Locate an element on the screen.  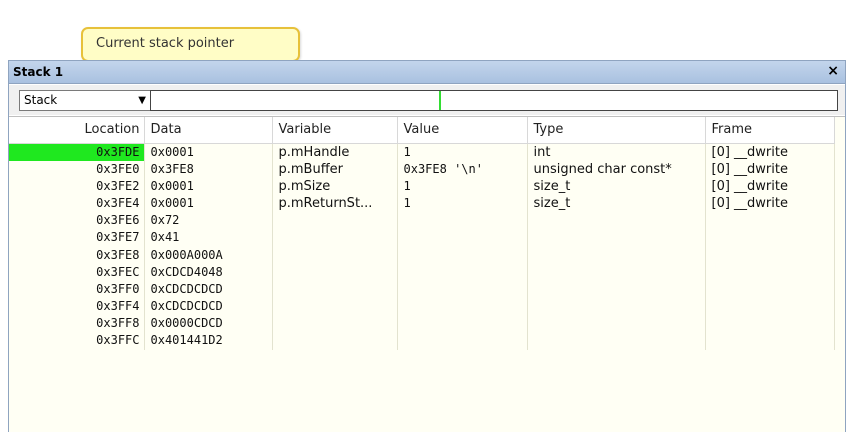
callout-text: Current stack pointer is located at coordinates (165, 43).